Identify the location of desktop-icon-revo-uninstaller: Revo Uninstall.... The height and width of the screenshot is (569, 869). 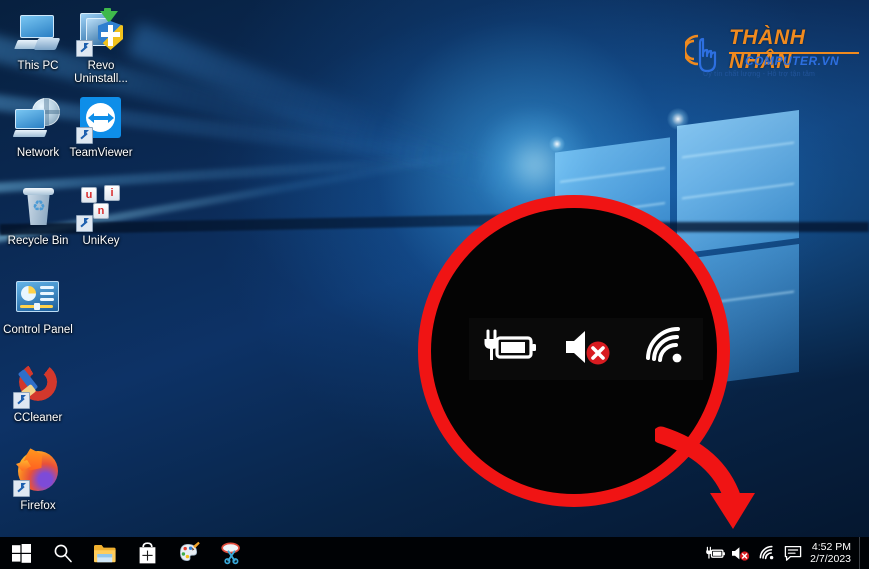
(101, 47).